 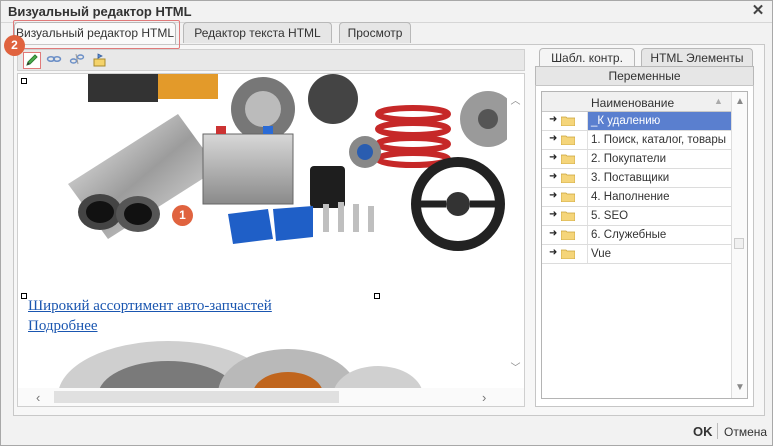 What do you see at coordinates (271, 60) in the screenshot?
I see `editor-toolbar` at bounding box center [271, 60].